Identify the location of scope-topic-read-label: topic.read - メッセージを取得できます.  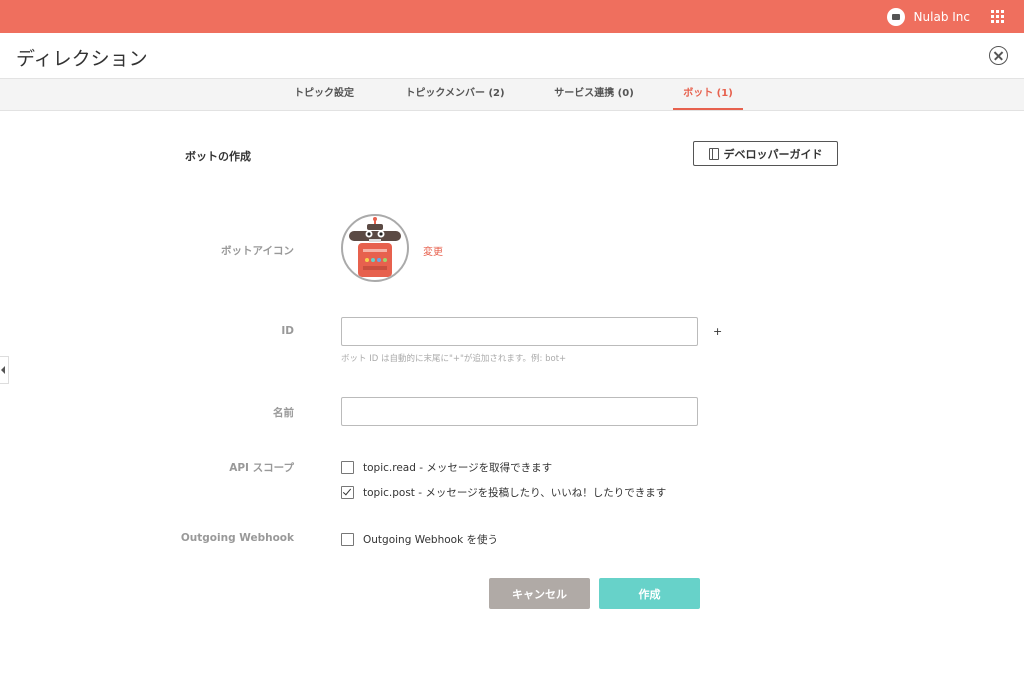
(458, 468).